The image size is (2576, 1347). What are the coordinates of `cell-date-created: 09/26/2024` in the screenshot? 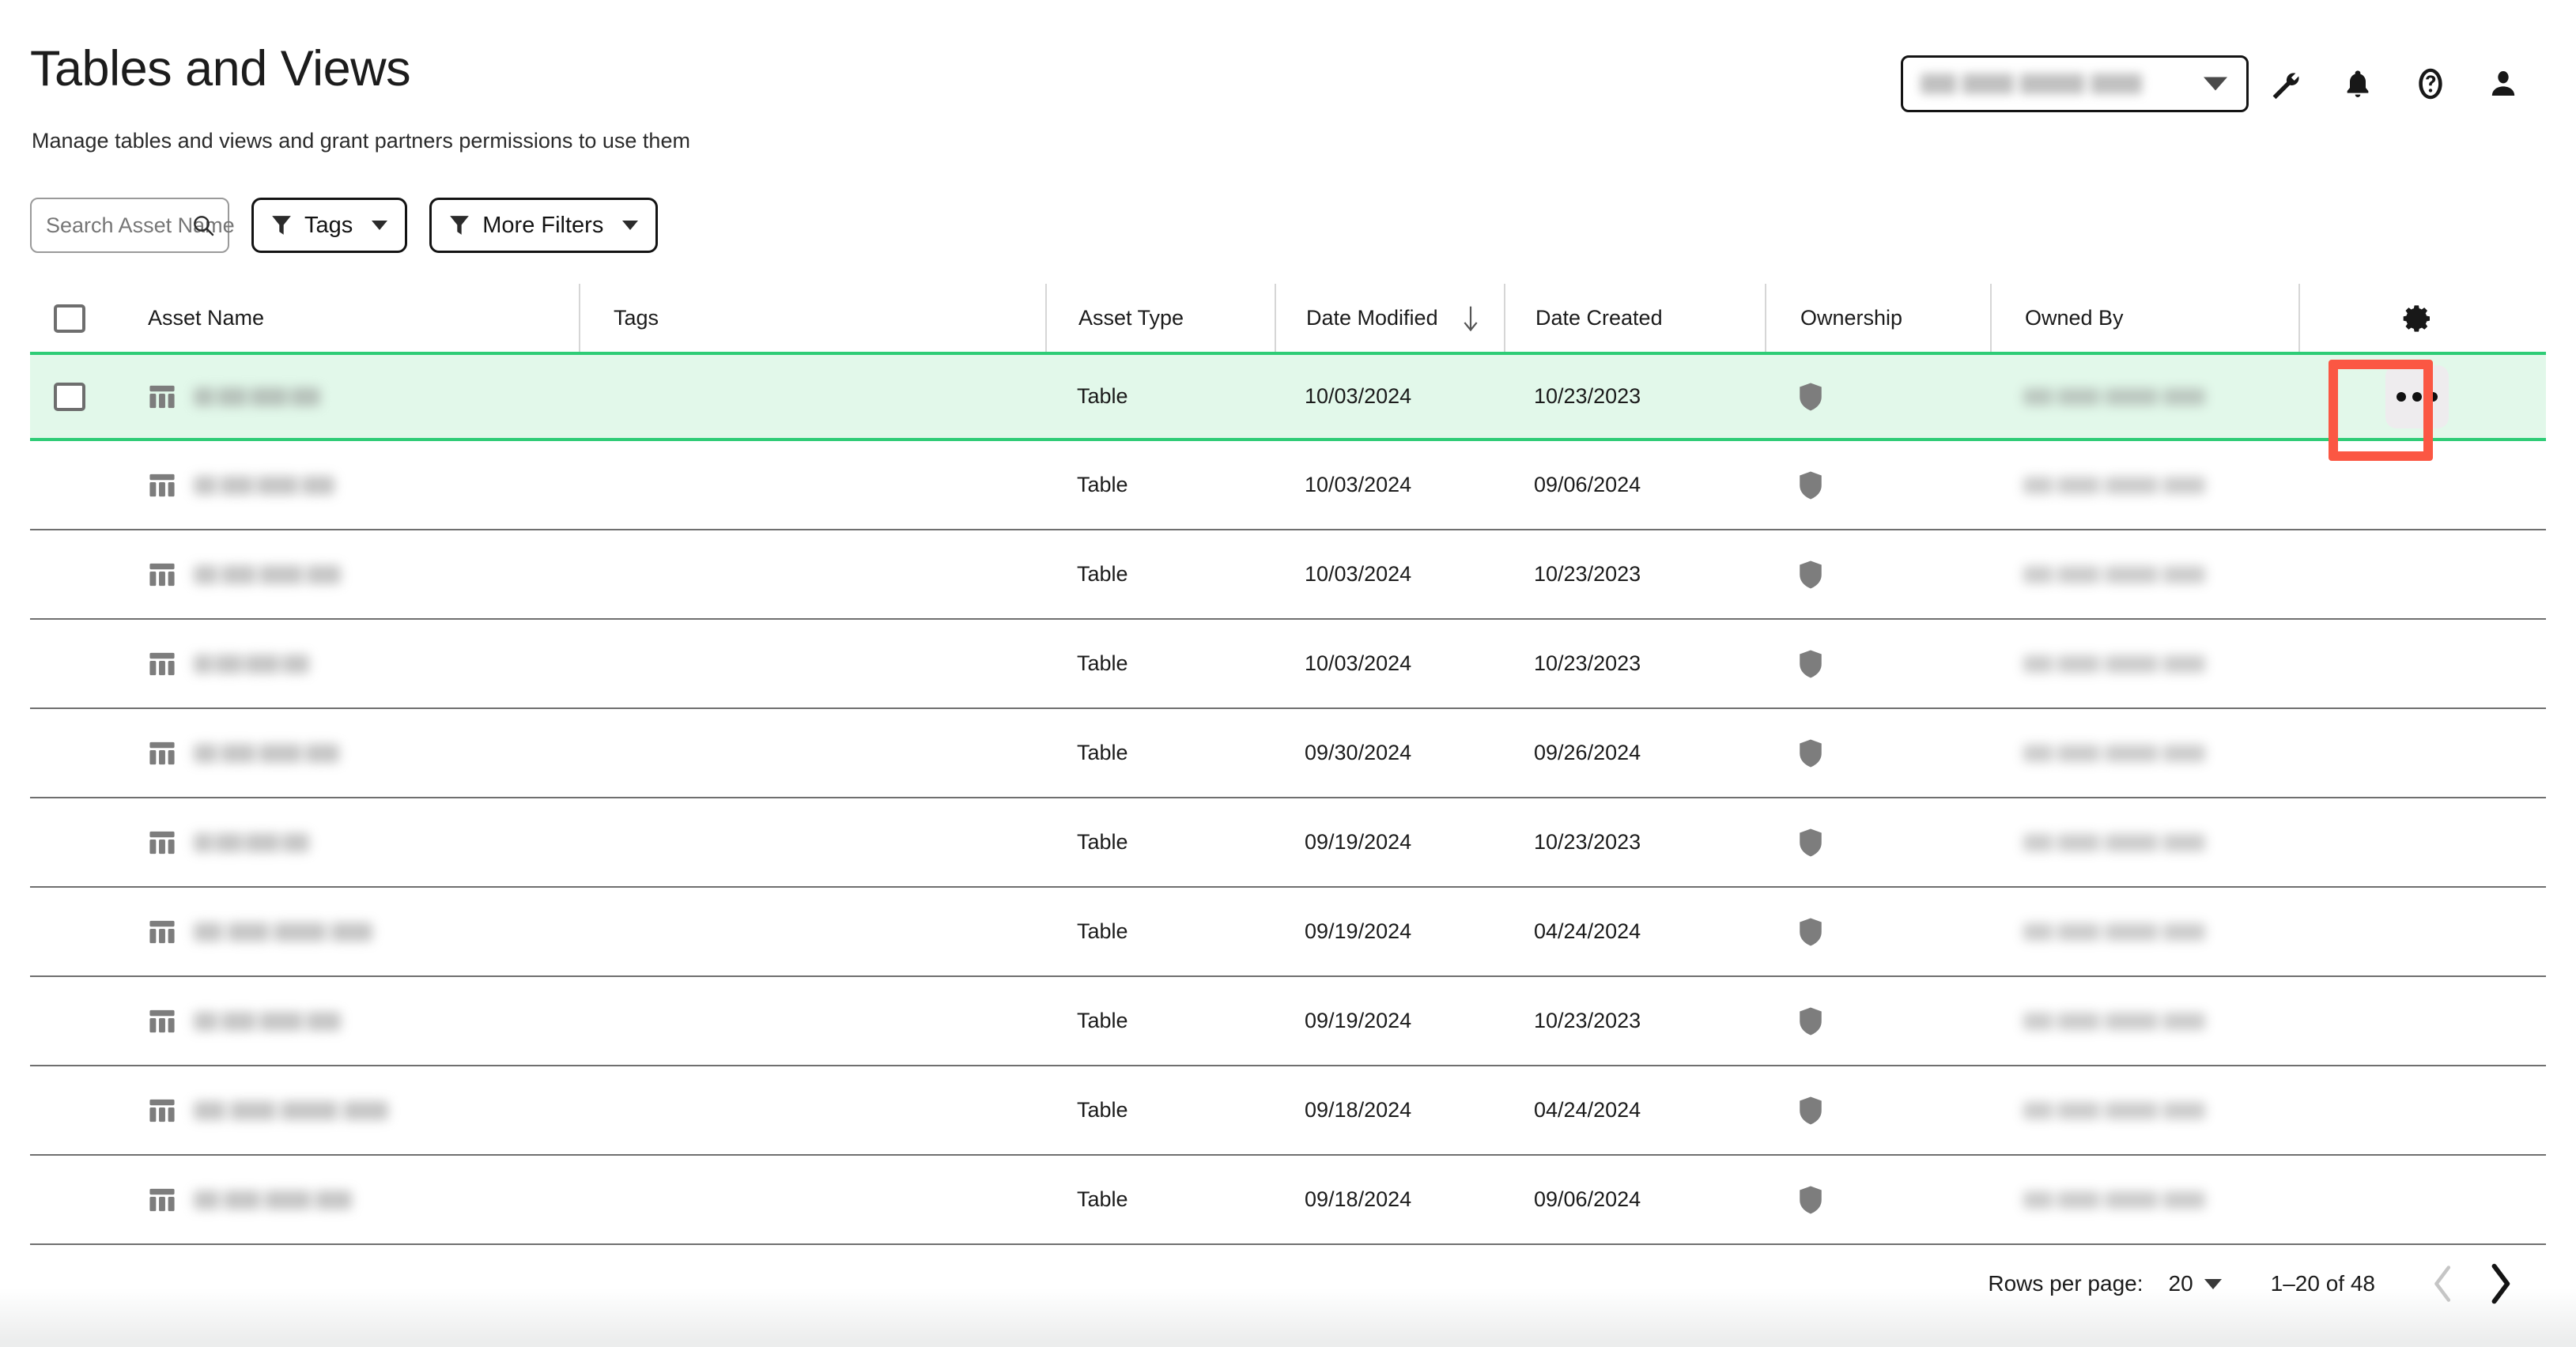 It's located at (1587, 752).